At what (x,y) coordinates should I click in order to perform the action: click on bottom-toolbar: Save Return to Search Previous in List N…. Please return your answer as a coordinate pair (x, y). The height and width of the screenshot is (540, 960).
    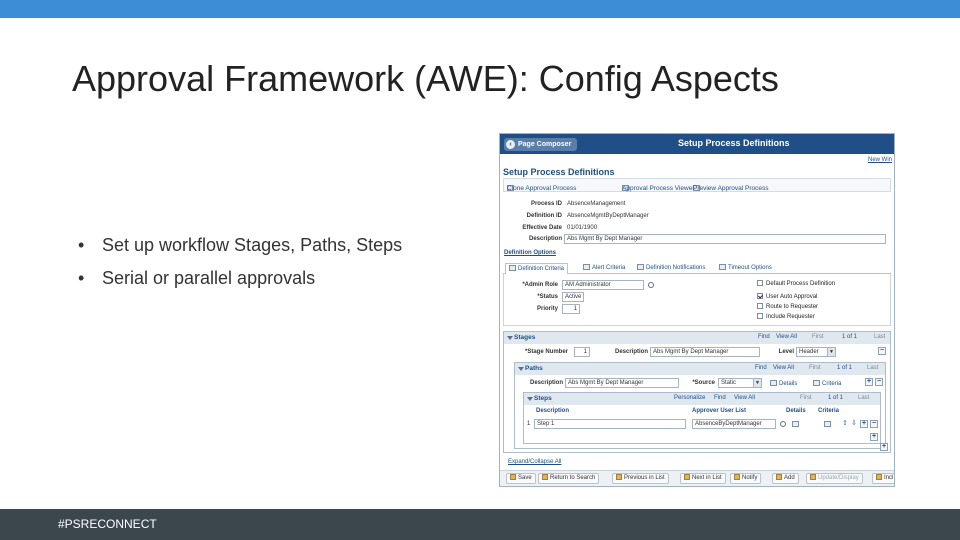
    Looking at the image, I should click on (697, 478).